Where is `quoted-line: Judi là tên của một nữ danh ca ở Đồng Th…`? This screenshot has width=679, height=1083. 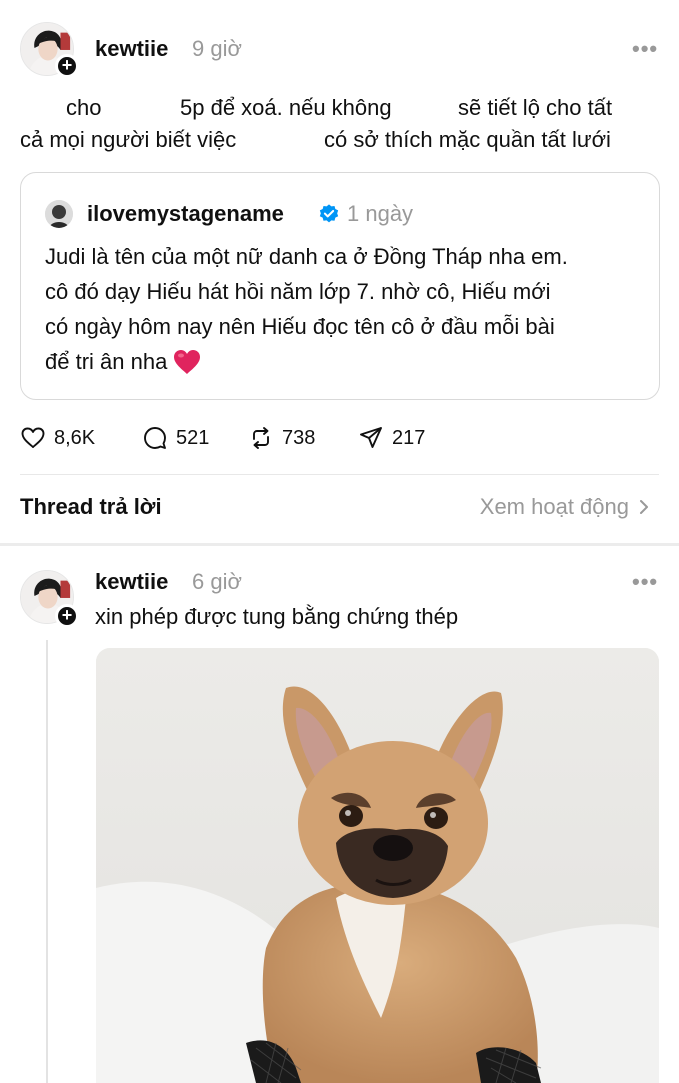
quoted-line: Judi là tên của một nữ danh ca ở Đồng Th… is located at coordinates (306, 256).